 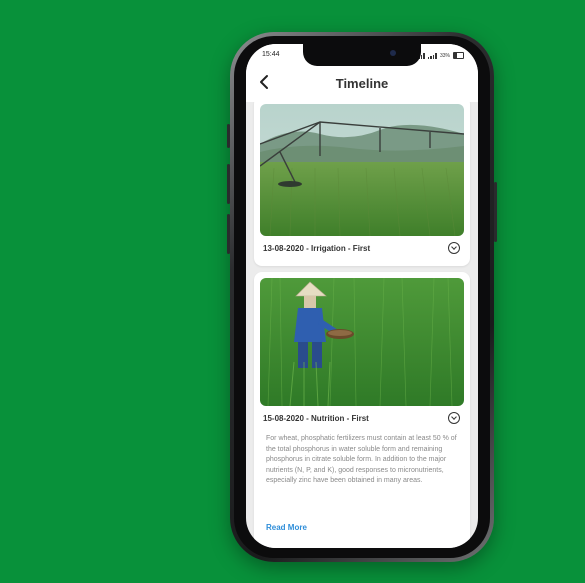 What do you see at coordinates (362, 342) in the screenshot?
I see `farmer-fertilizing-photo` at bounding box center [362, 342].